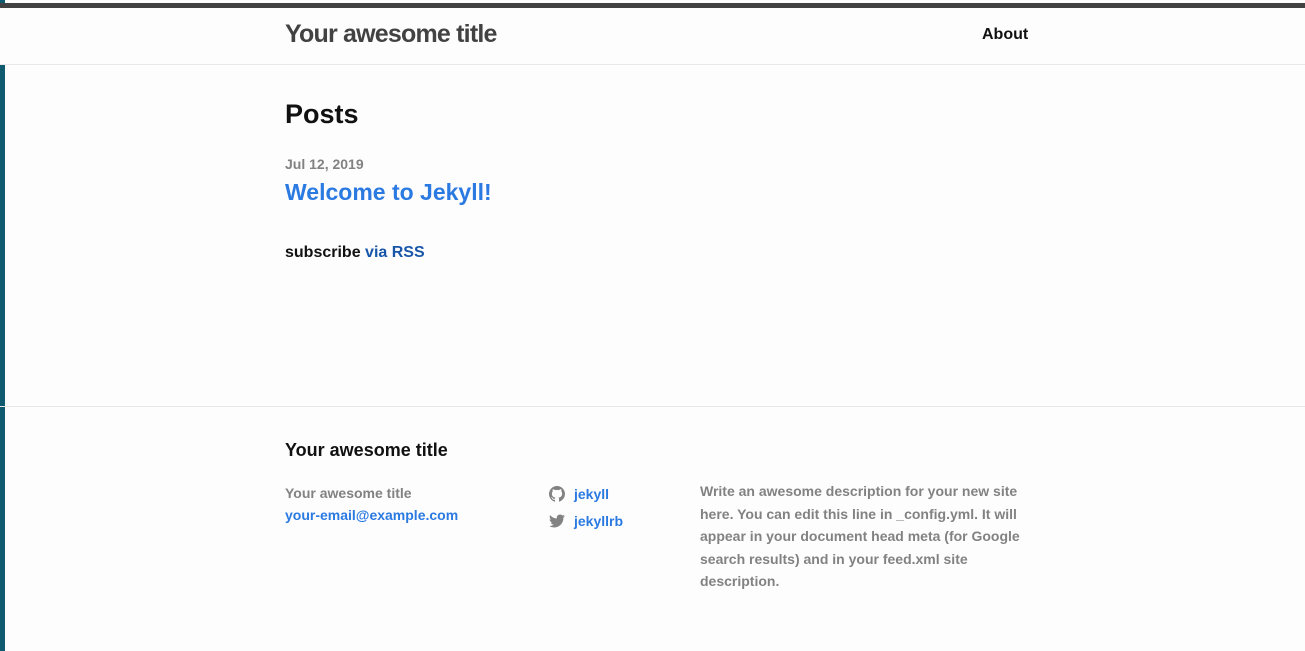 The width and height of the screenshot is (1305, 651). I want to click on footer-social: jekyll jekyllrb, so click(619, 507).